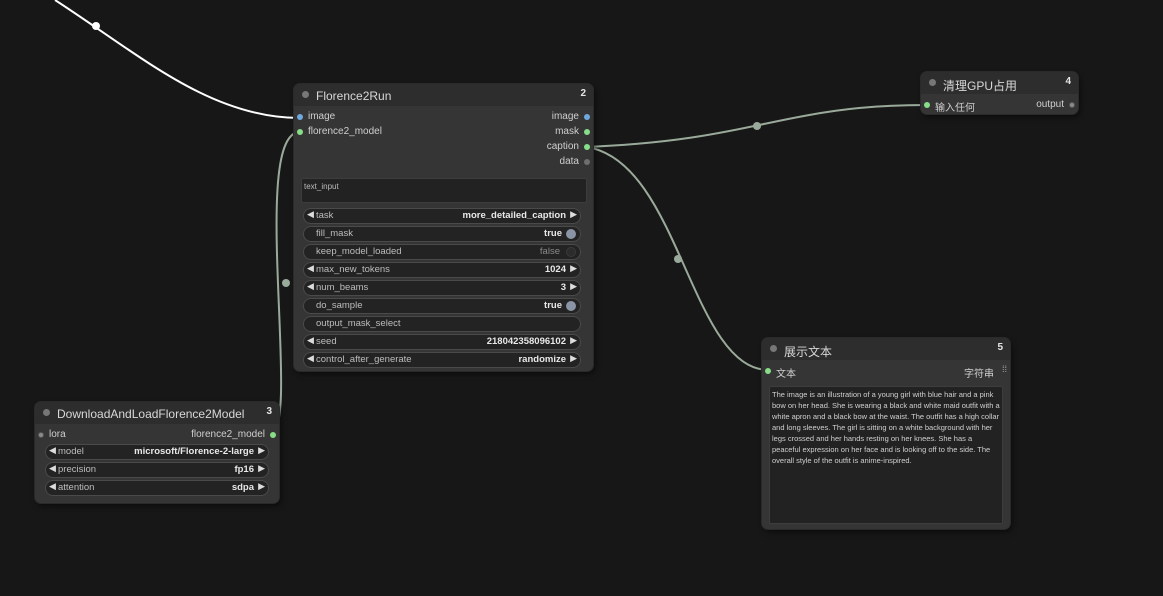 The width and height of the screenshot is (1163, 596). What do you see at coordinates (151, 414) in the screenshot?
I see `node-title: DownloadAndLoadFlorence2Model` at bounding box center [151, 414].